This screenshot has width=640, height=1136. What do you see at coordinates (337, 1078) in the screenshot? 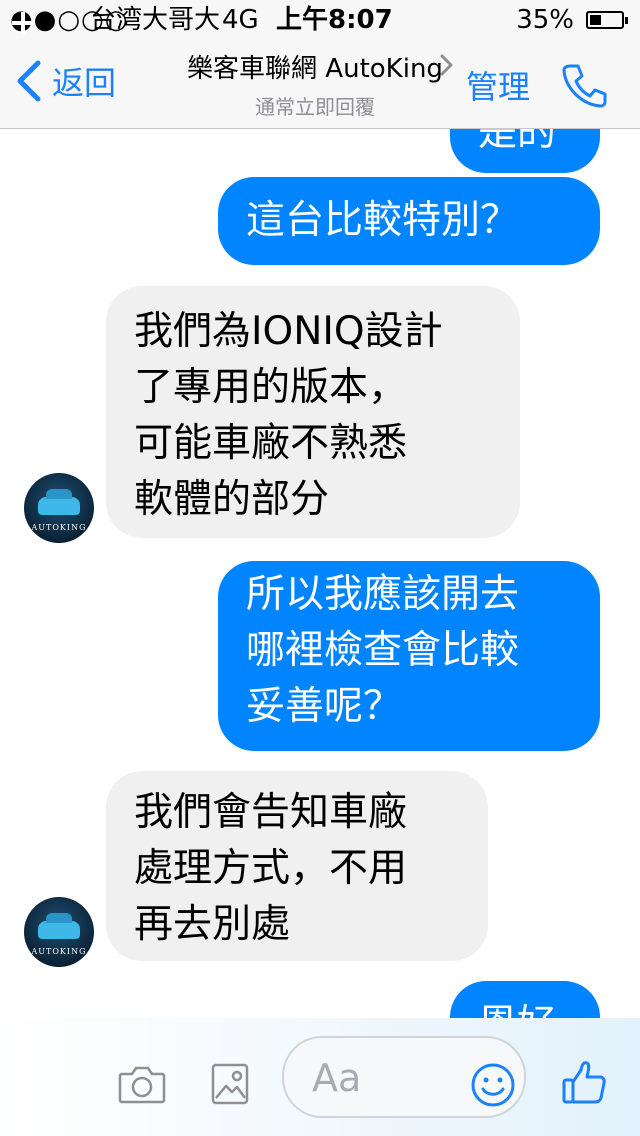
I see `message-input-placeholder: Aa` at bounding box center [337, 1078].